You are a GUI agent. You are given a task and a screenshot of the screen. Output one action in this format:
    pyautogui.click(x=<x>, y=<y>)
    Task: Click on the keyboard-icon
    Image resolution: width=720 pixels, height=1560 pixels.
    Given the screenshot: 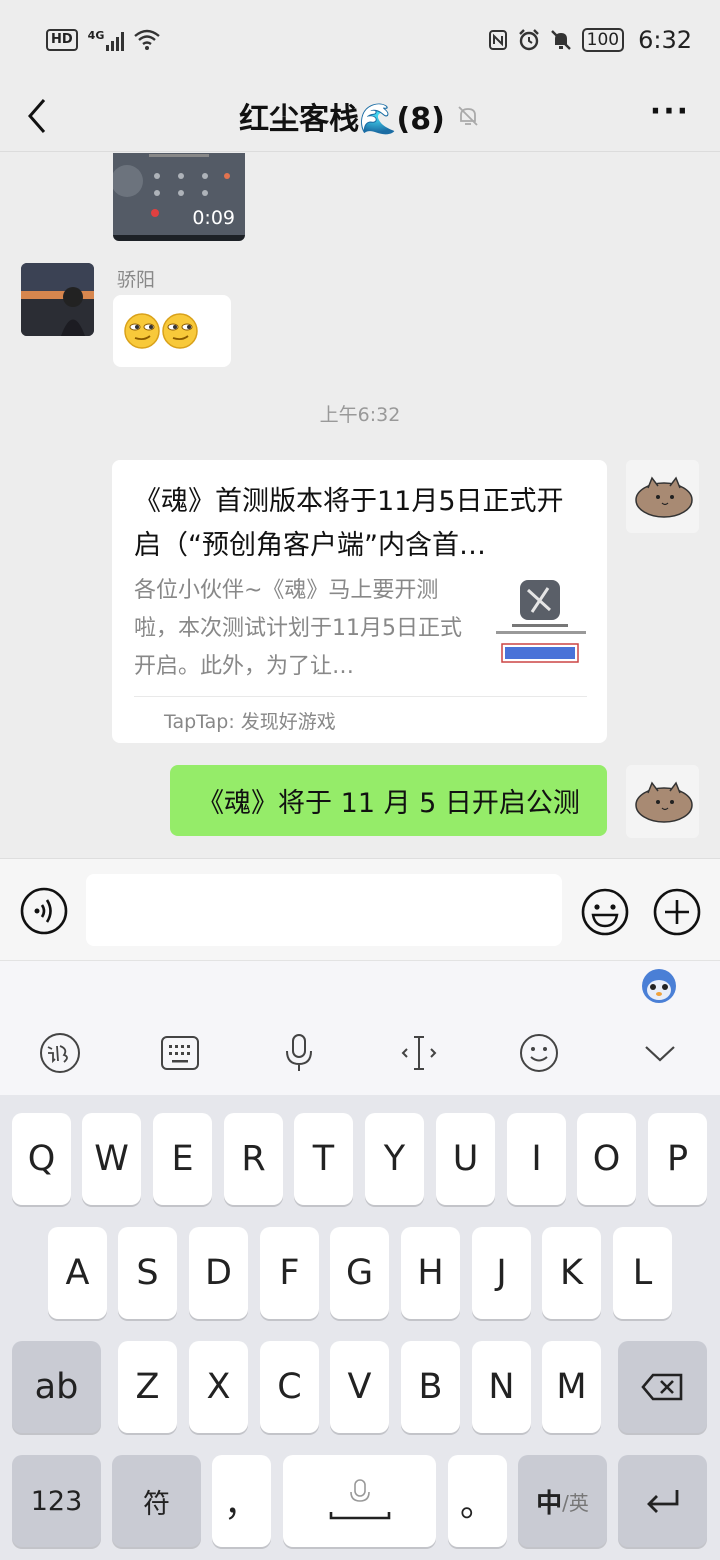 What is the action you would take?
    pyautogui.click(x=180, y=1053)
    